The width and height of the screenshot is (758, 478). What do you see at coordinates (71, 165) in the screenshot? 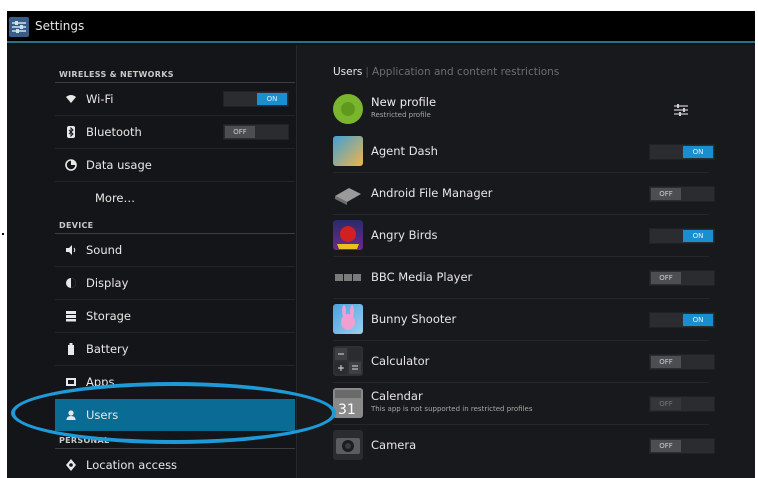
I see `data-usage-icon` at bounding box center [71, 165].